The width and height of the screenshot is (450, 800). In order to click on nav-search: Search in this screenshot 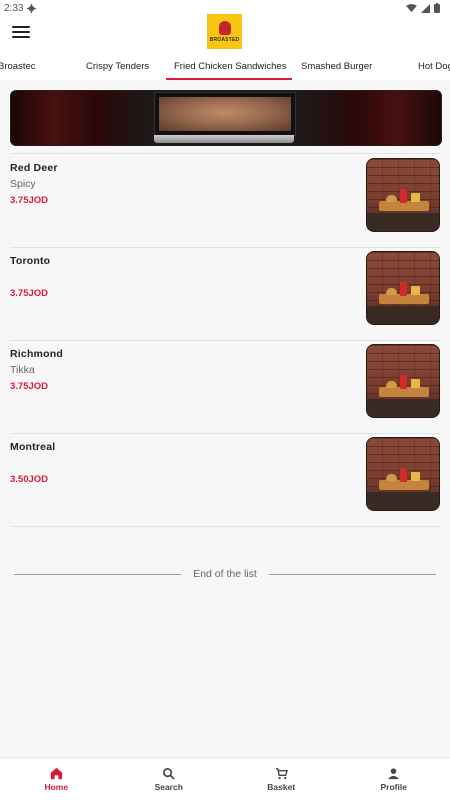, I will do `click(169, 779)`.